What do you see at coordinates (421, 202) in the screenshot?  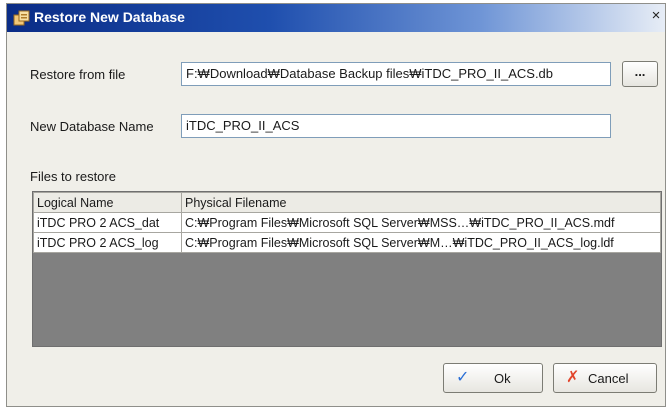 I see `column-header-physical-filename: Physical Filename` at bounding box center [421, 202].